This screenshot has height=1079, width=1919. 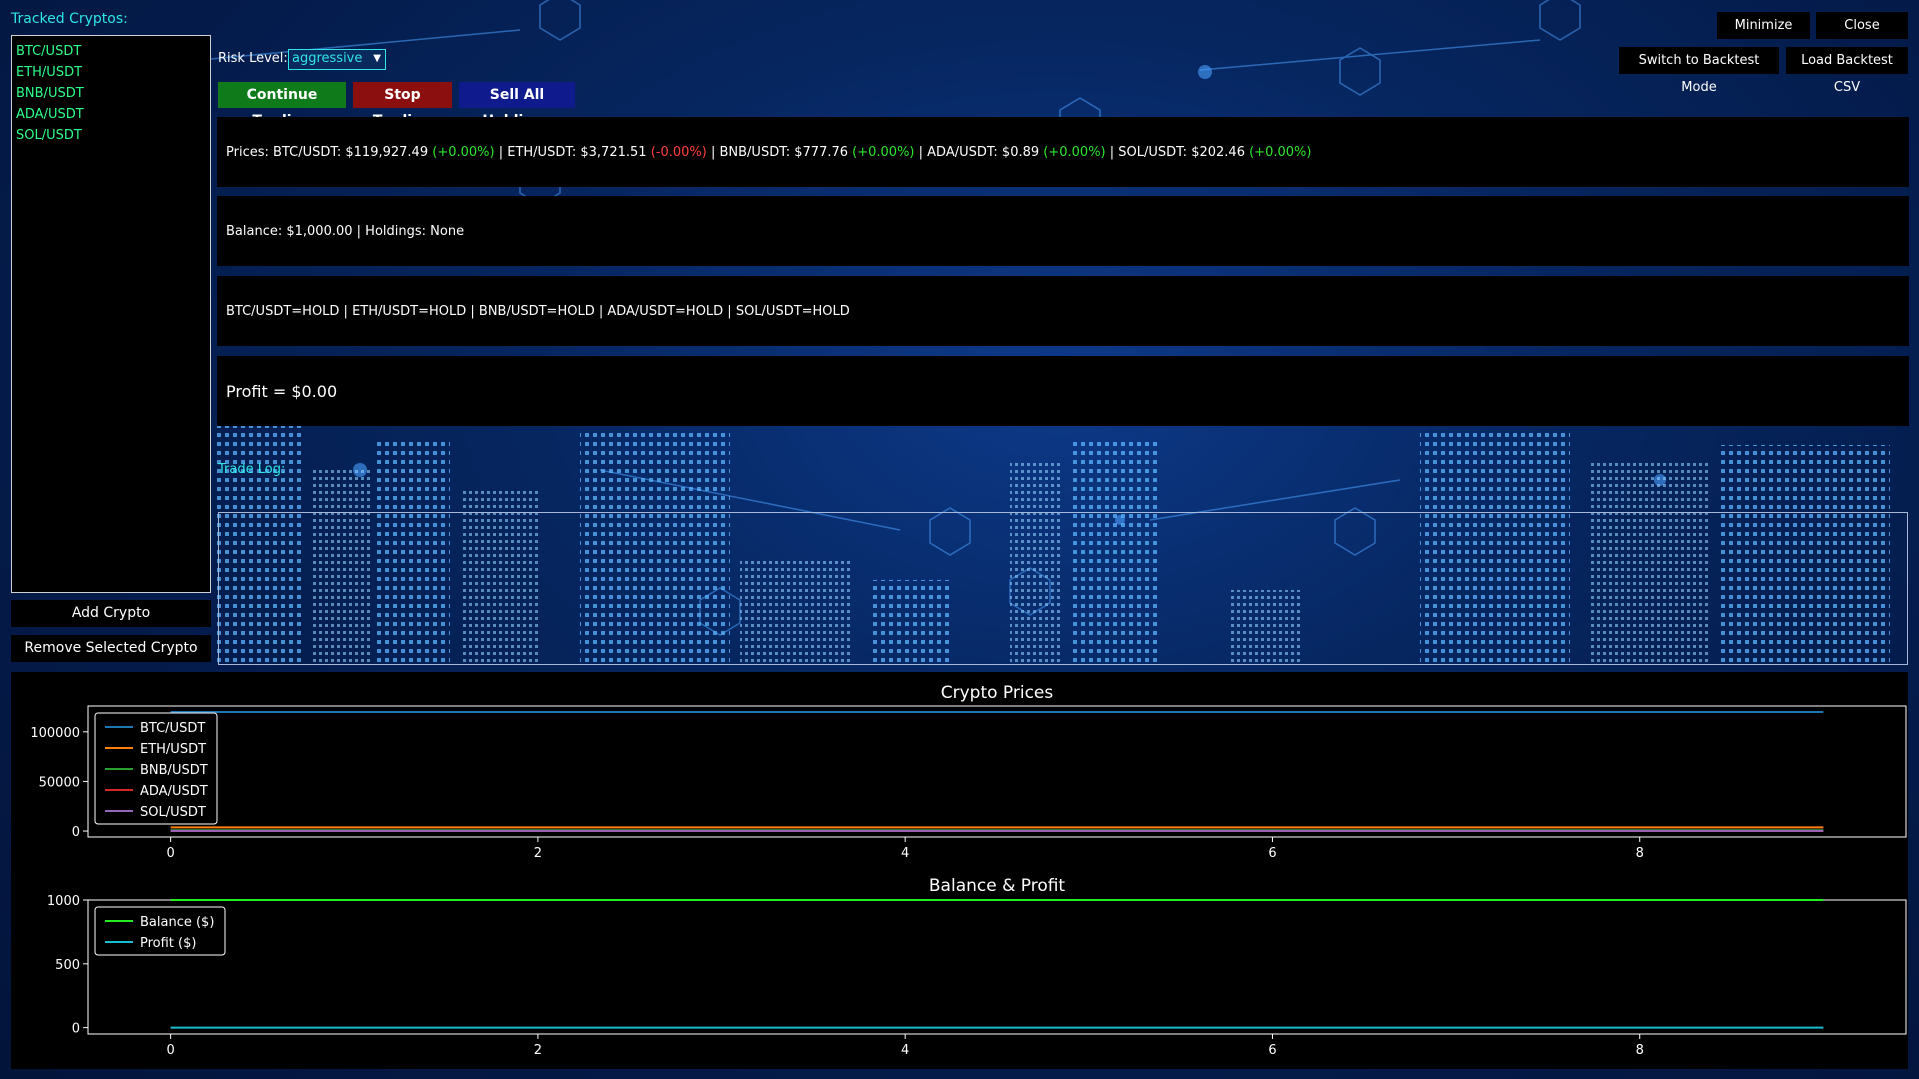 I want to click on price-eth-change: (-0.00%), so click(x=678, y=152).